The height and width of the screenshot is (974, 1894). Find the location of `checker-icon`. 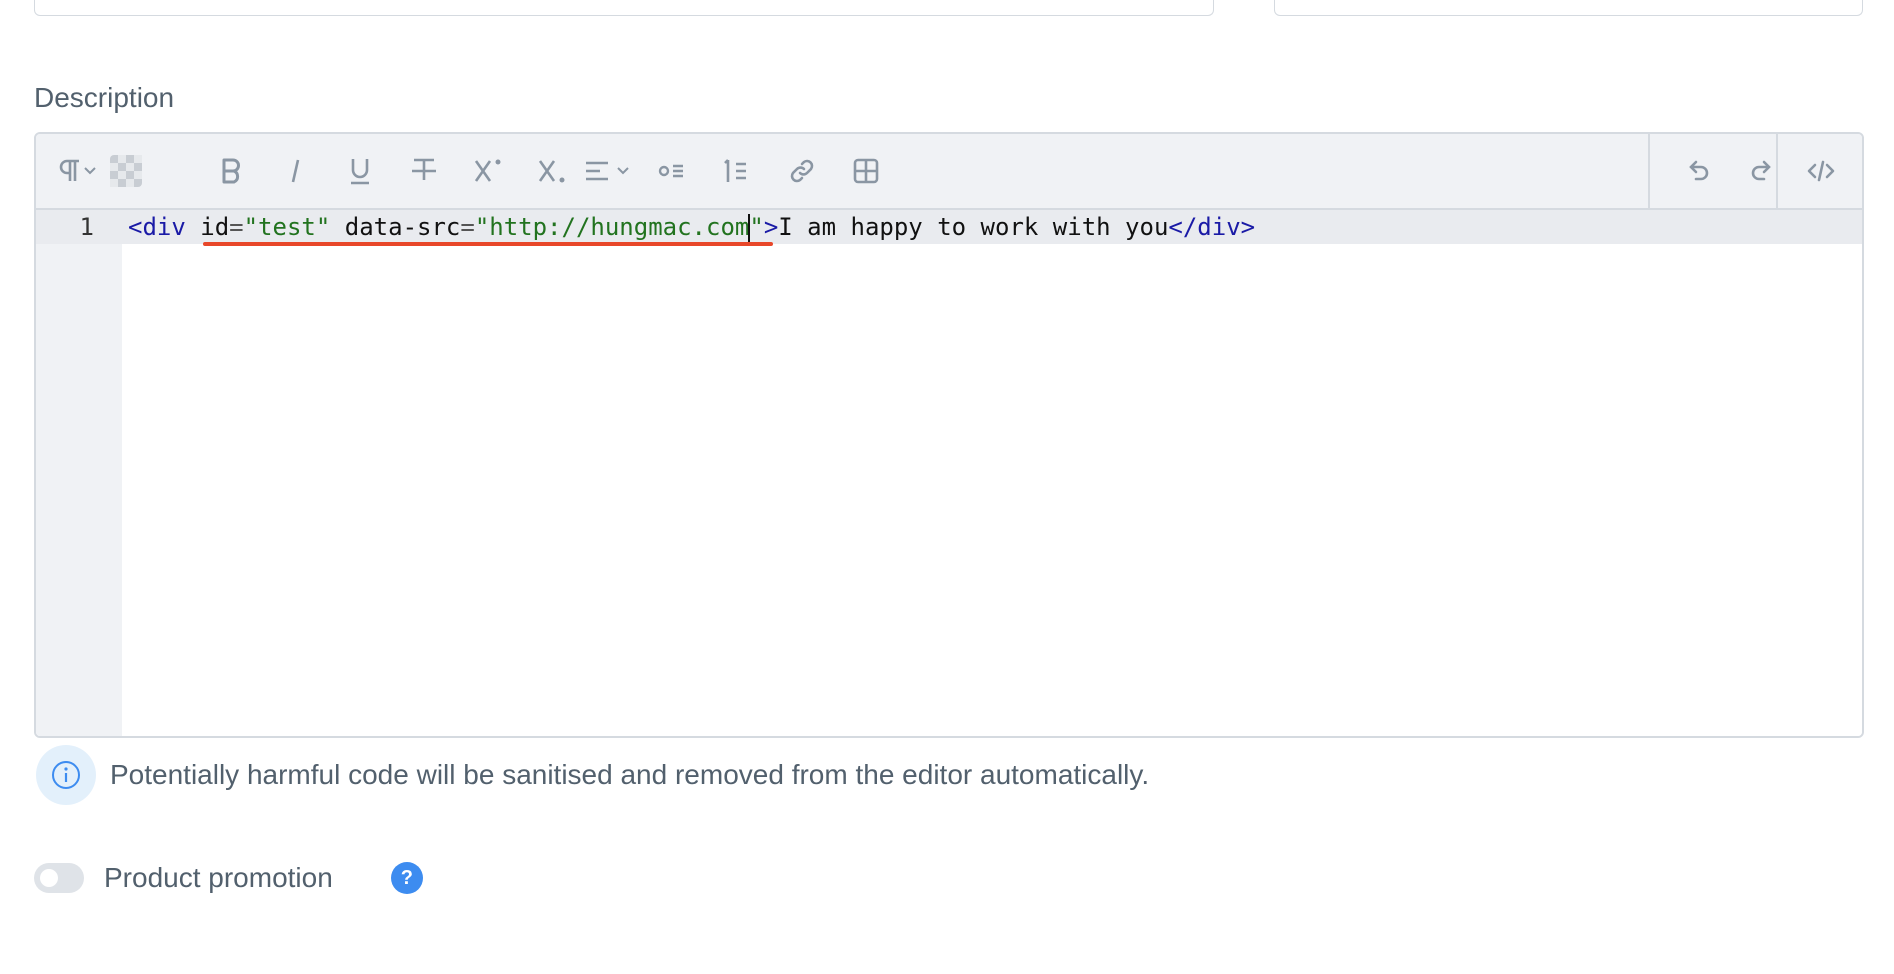

checker-icon is located at coordinates (126, 171).